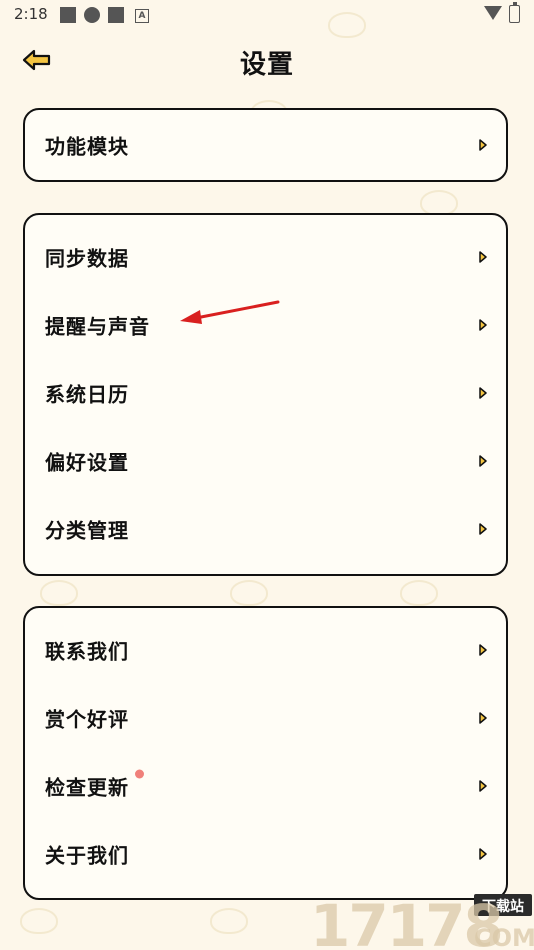 The image size is (534, 950). Describe the element at coordinates (116, 15) in the screenshot. I see `app-notification-icon` at that location.